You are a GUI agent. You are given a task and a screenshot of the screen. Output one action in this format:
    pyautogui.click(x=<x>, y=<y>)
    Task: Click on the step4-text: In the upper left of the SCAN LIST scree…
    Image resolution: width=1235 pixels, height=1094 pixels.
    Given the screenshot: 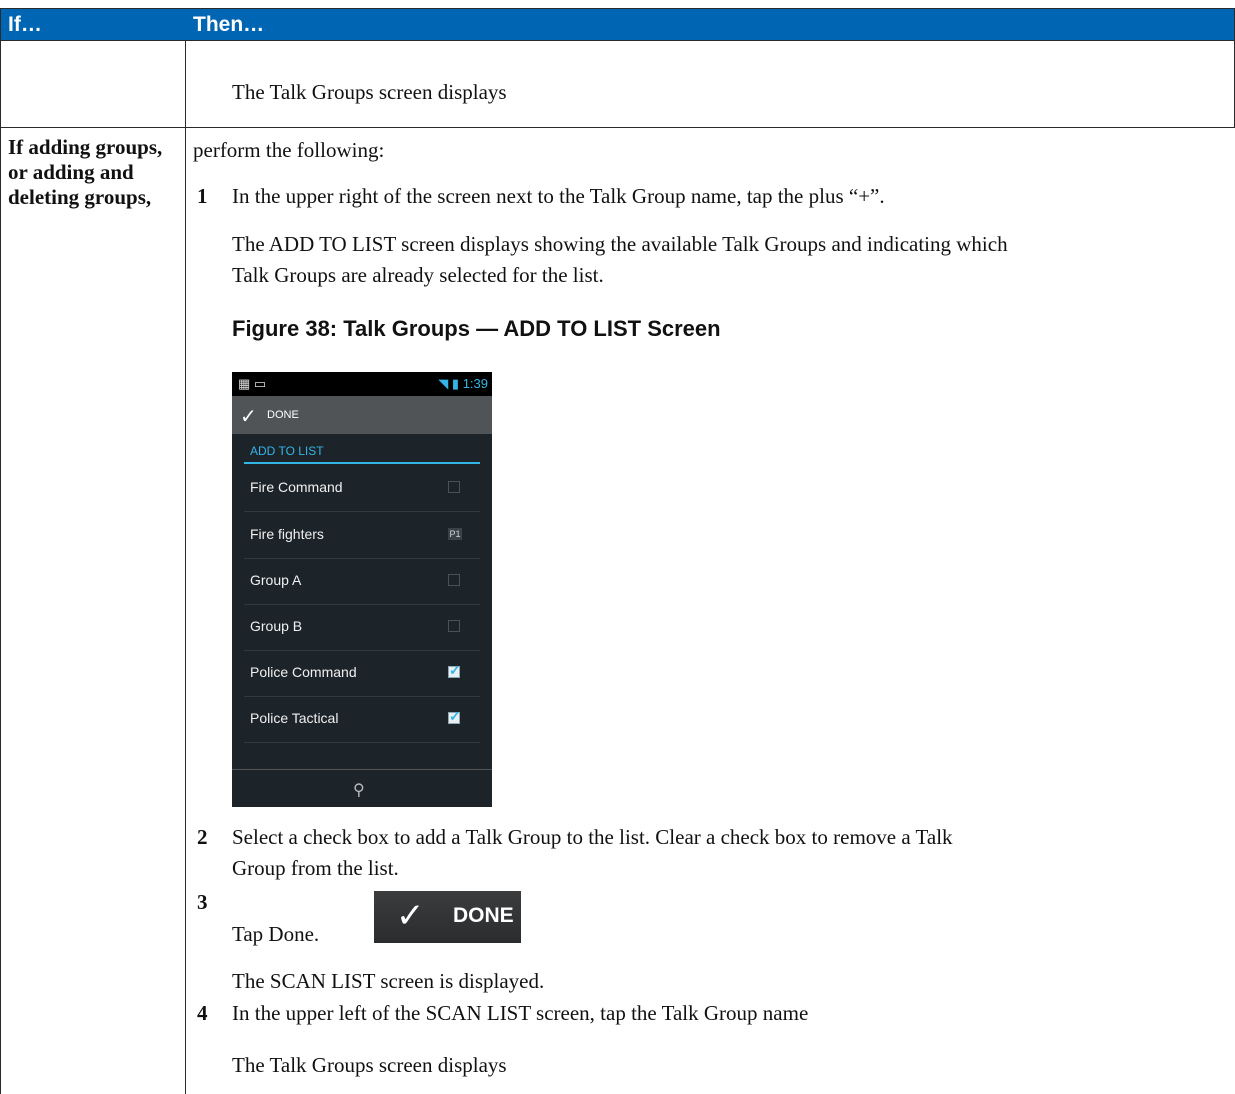 What is the action you would take?
    pyautogui.click(x=520, y=1013)
    